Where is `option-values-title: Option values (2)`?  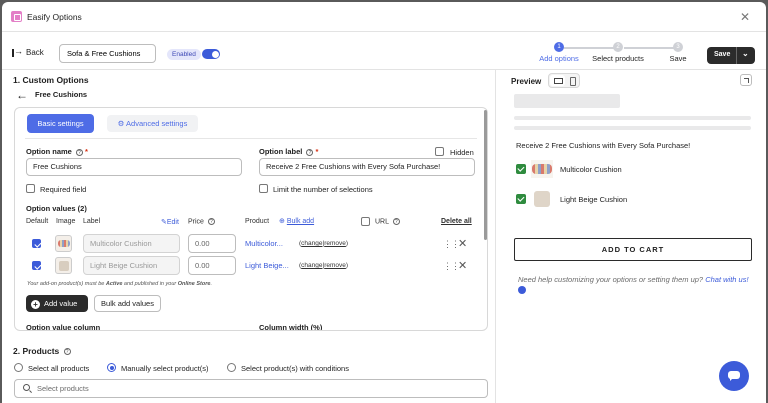 option-values-title: Option values (2) is located at coordinates (56, 208).